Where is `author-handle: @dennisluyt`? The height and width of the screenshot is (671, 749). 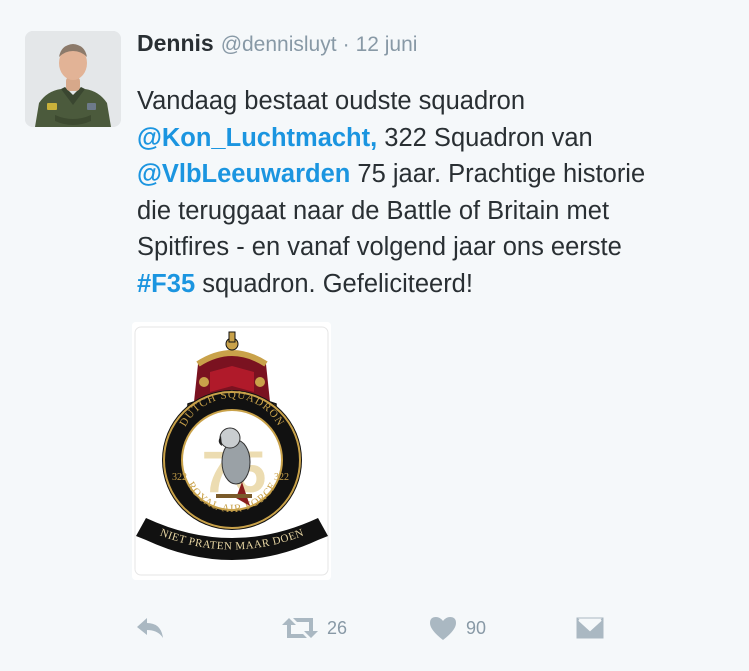
author-handle: @dennisluyt is located at coordinates (279, 45).